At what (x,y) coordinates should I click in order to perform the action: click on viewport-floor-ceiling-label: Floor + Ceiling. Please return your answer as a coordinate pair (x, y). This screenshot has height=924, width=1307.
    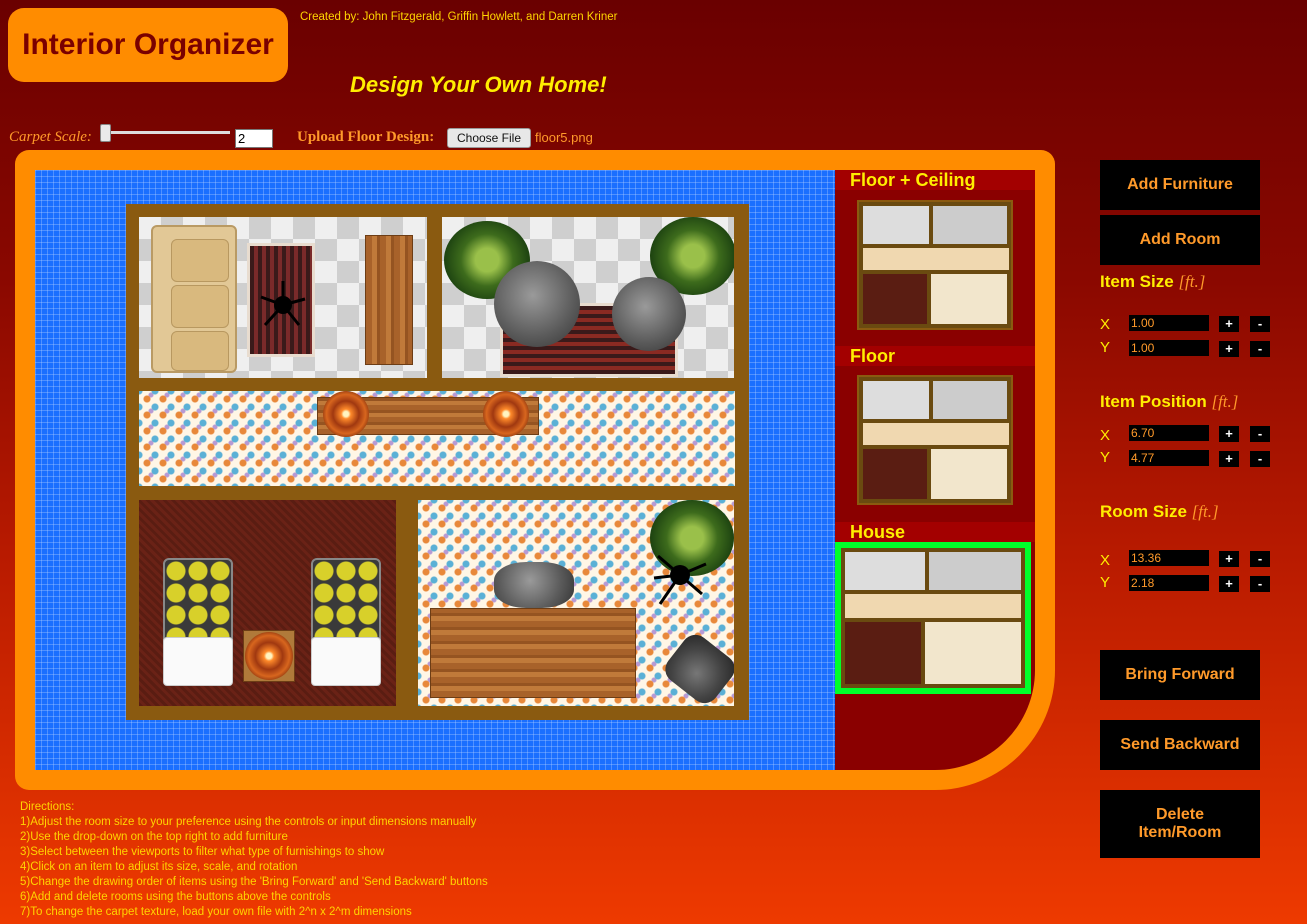
    Looking at the image, I should click on (935, 180).